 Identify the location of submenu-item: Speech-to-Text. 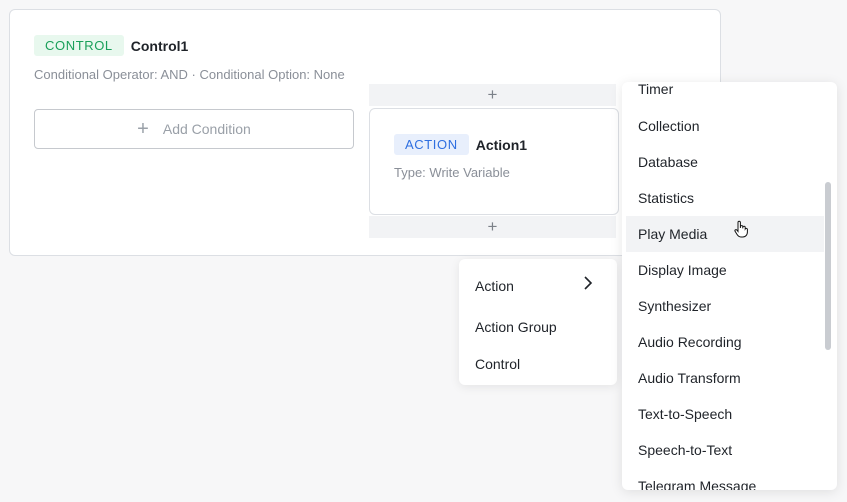
(725, 450).